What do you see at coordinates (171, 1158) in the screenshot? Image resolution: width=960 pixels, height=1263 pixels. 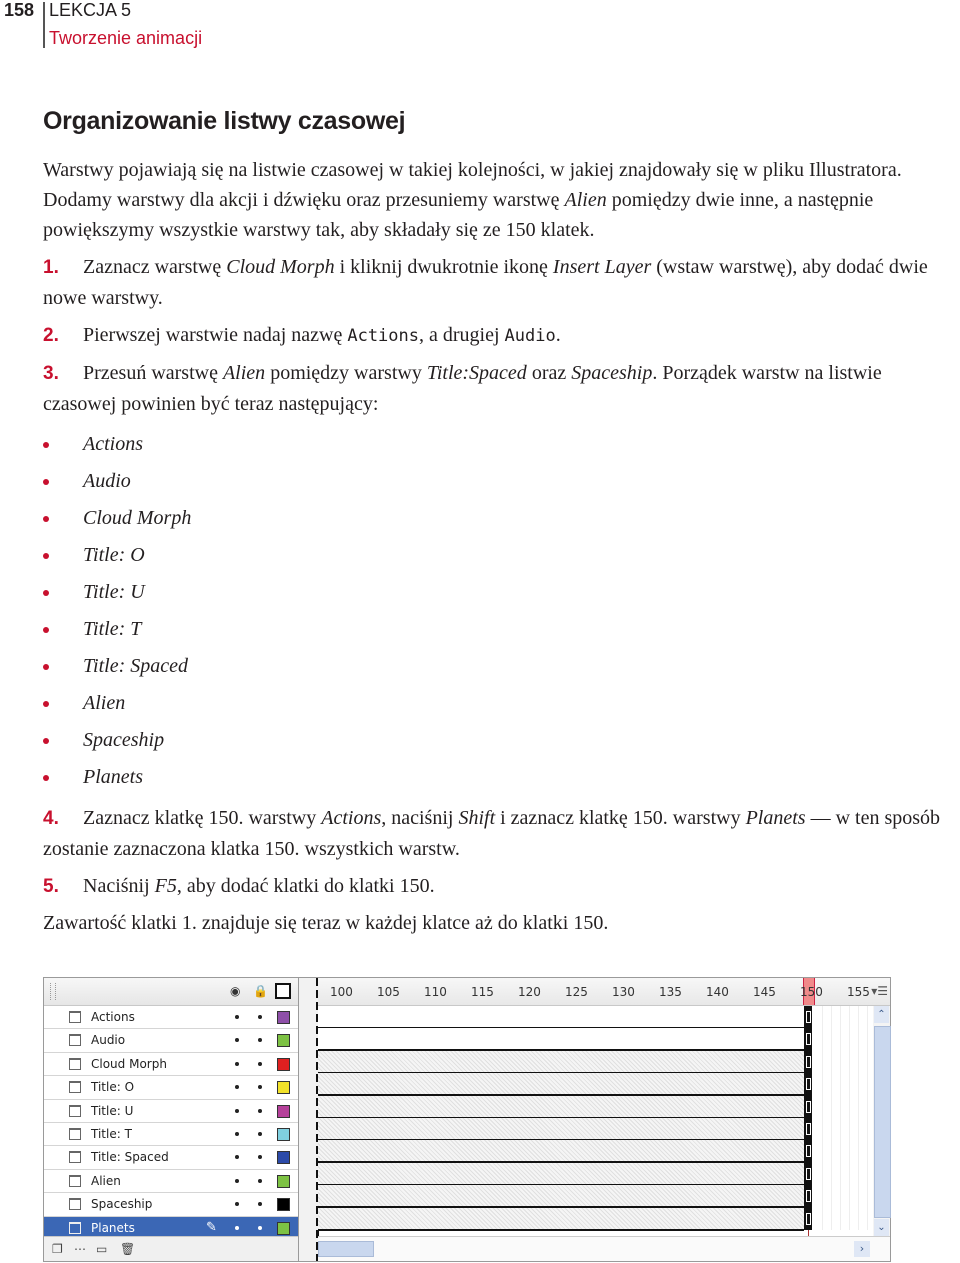 I see `layer-row: Title: Spaced` at bounding box center [171, 1158].